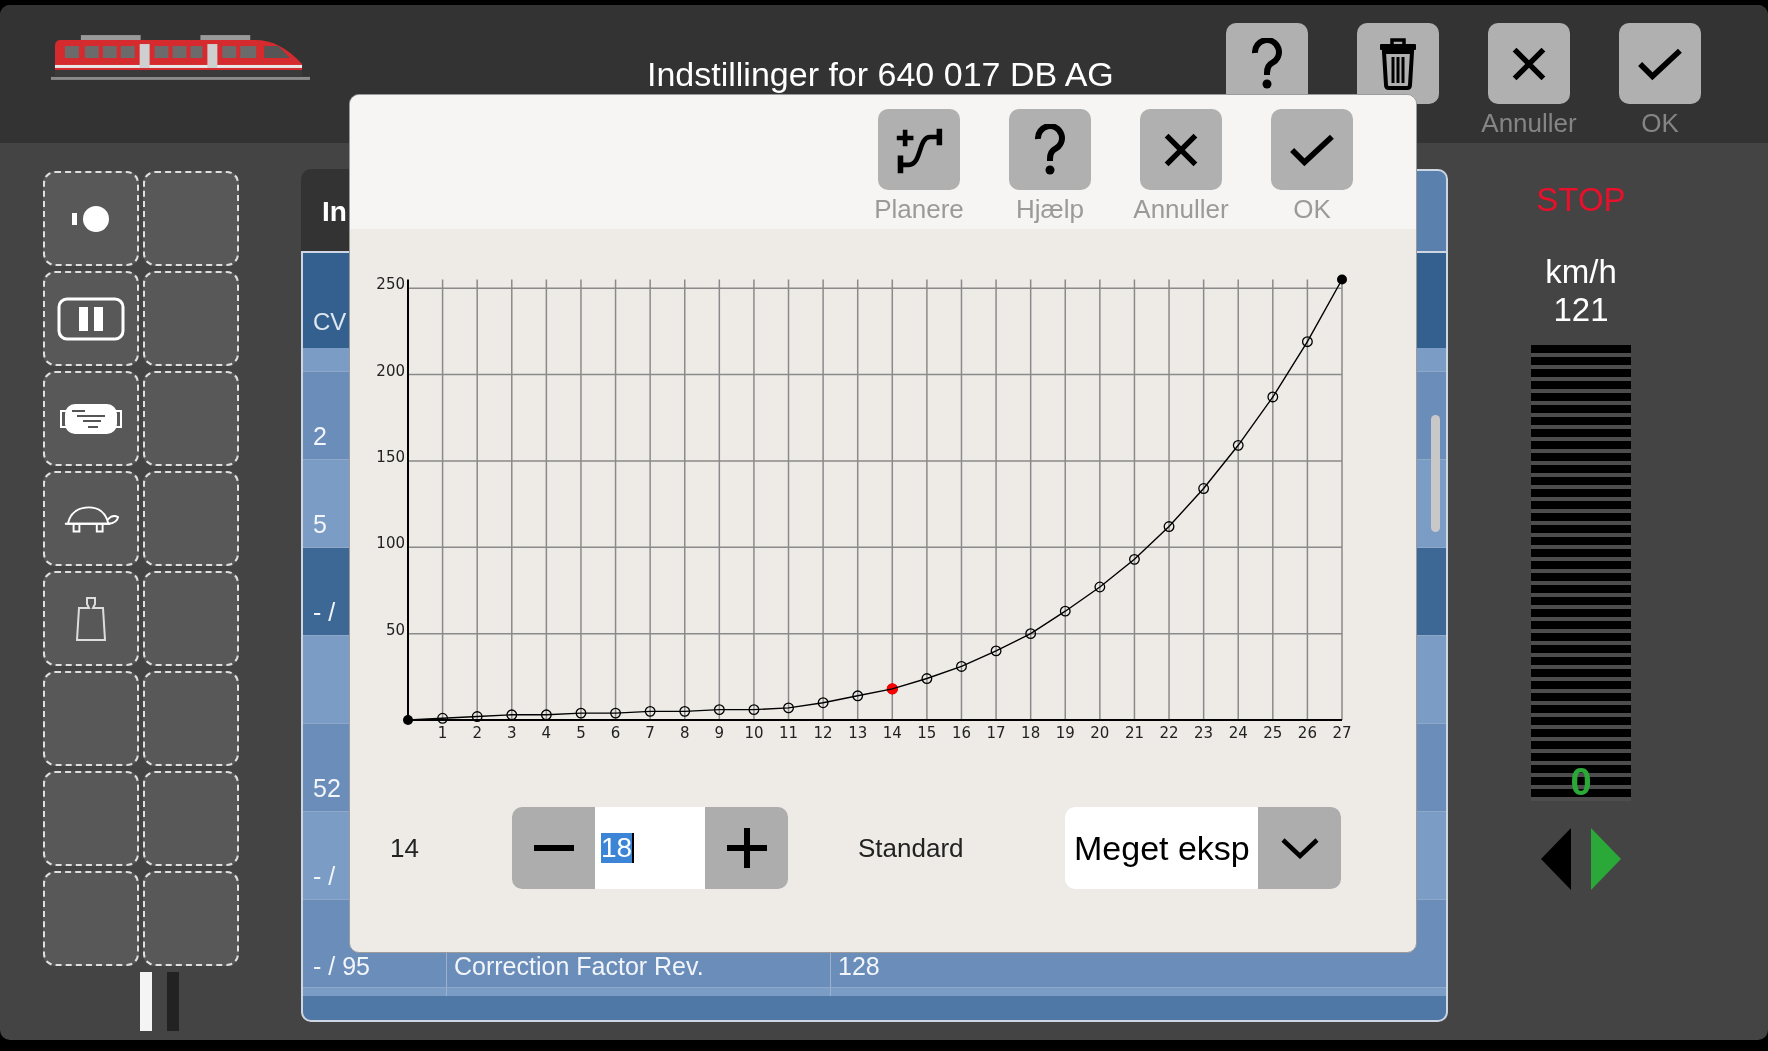 This screenshot has width=1768, height=1051. I want to click on speed-slider: 0, so click(1581, 573).